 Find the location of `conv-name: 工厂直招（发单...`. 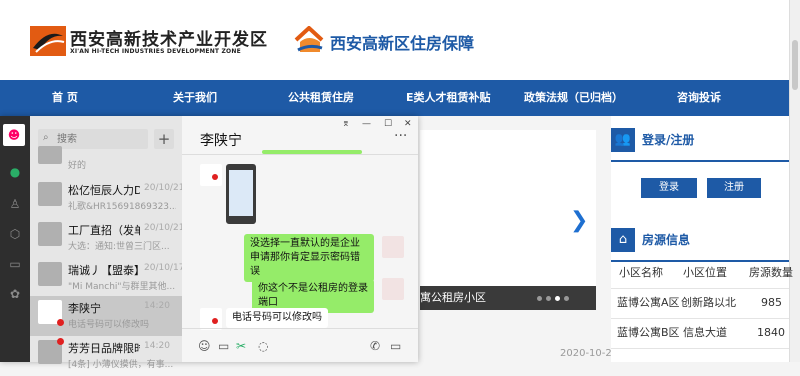

conv-name: 工厂直招（发单... is located at coordinates (104, 230).